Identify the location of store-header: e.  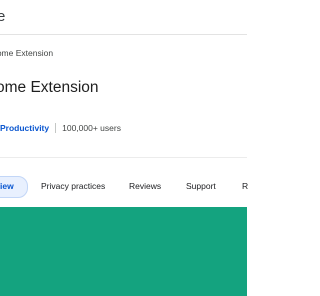
(123, 17).